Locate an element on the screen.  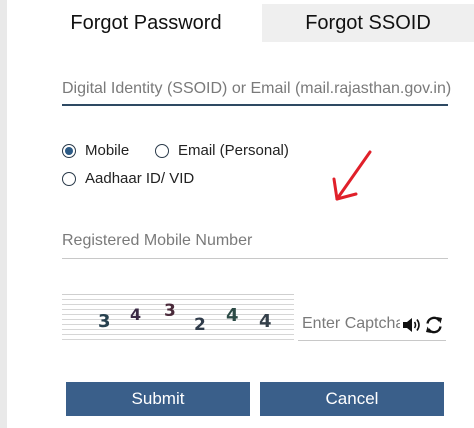
annotation-arrow-icon is located at coordinates (352, 175).